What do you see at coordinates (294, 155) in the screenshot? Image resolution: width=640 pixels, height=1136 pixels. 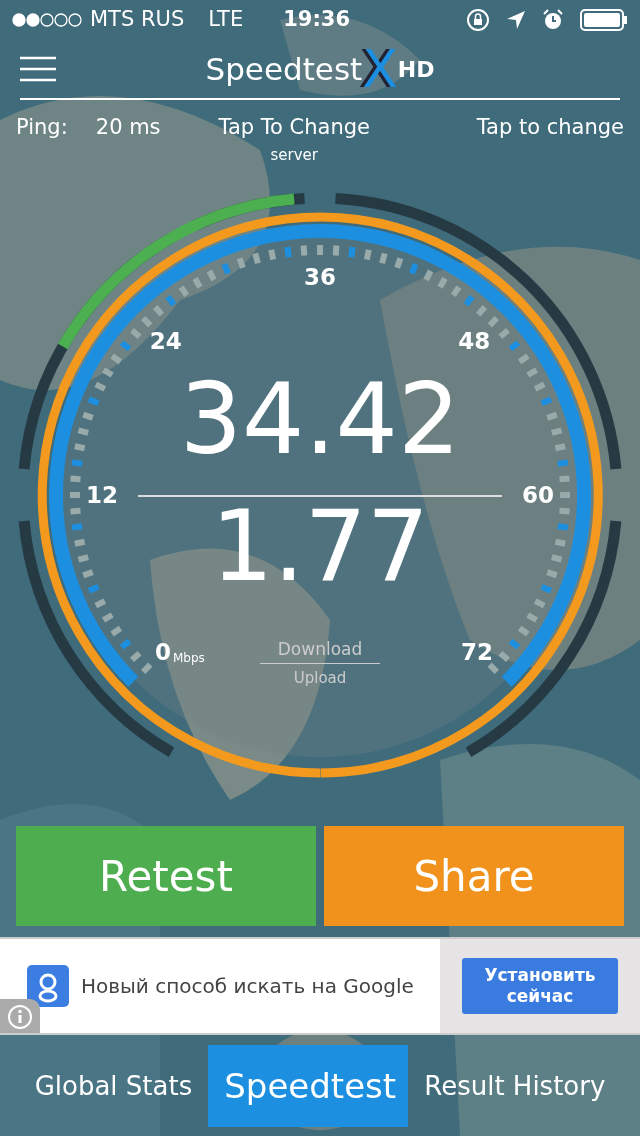 I see `server-caption: server` at bounding box center [294, 155].